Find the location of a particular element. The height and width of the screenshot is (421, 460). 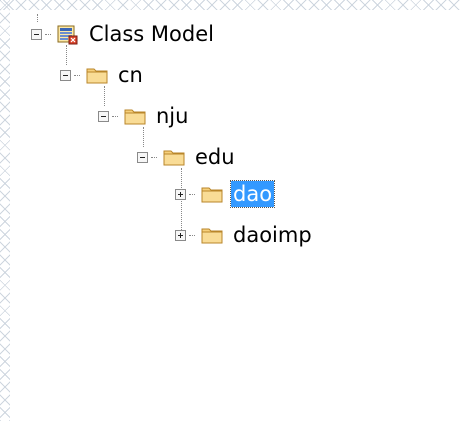

class-model-icon is located at coordinates (68, 35).